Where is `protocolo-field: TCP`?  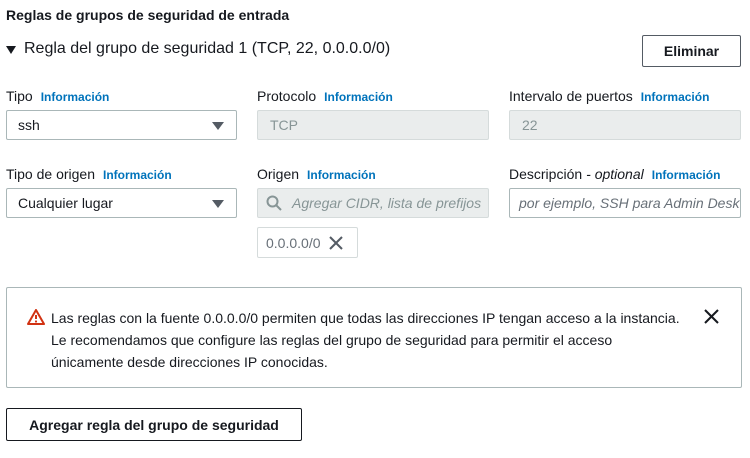
protocolo-field: TCP is located at coordinates (373, 125).